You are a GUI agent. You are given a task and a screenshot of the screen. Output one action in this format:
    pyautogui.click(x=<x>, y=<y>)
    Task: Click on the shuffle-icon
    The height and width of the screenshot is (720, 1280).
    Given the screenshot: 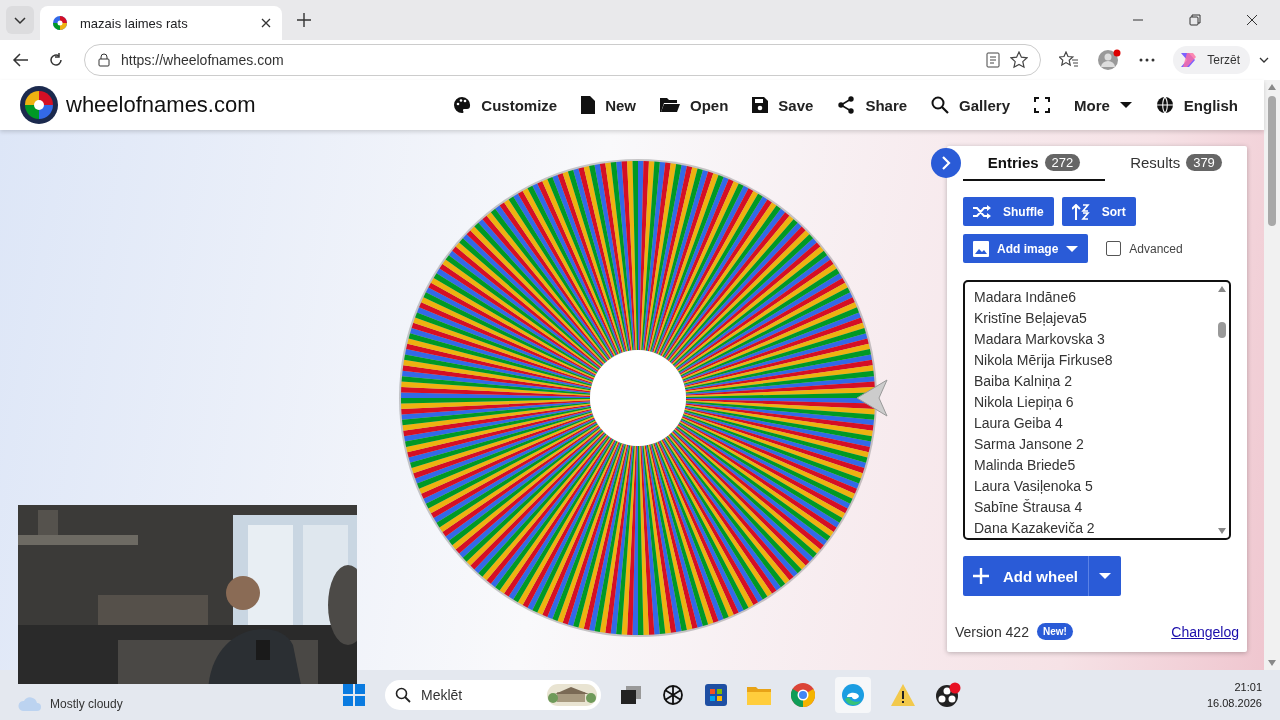 What is the action you would take?
    pyautogui.click(x=982, y=211)
    